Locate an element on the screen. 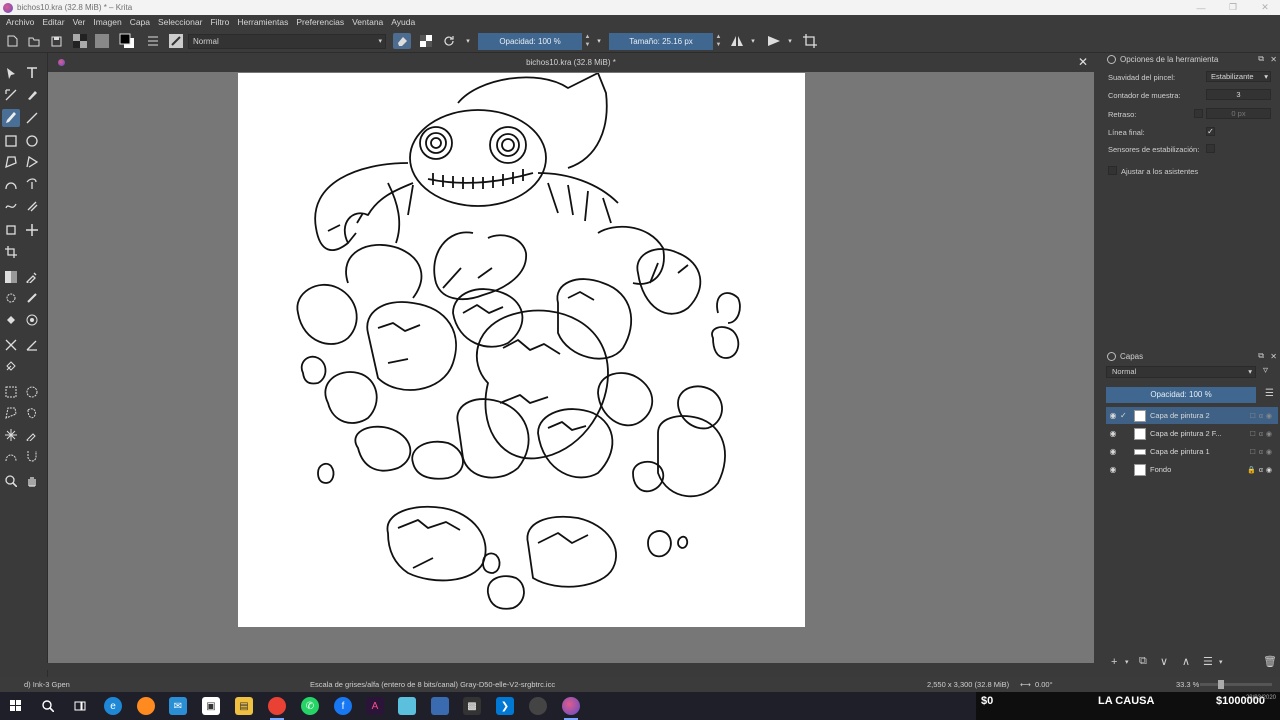 This screenshot has height=720, width=1280. eraser-mode-icon is located at coordinates (402, 41).